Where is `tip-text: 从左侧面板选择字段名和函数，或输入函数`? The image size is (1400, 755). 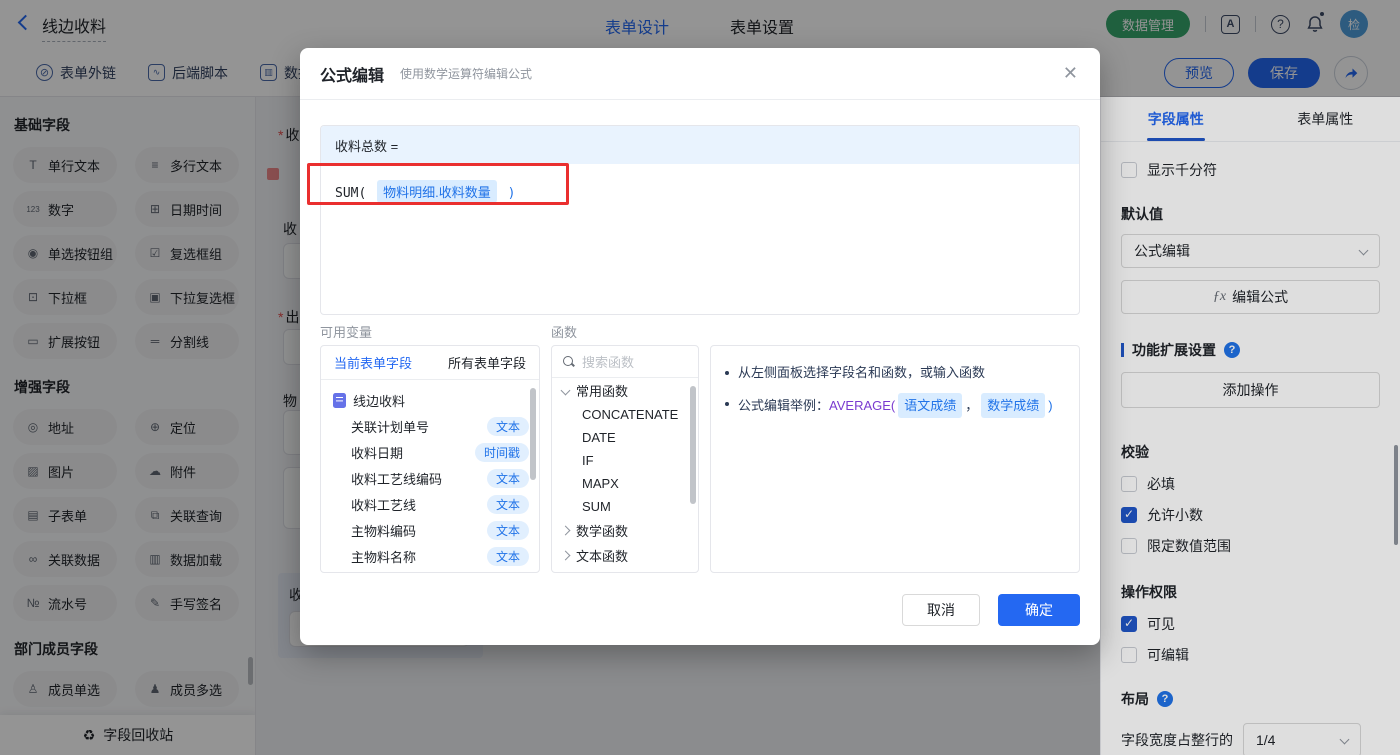
tip-text: 从左侧面板选择字段名和函数，或输入函数 is located at coordinates (862, 372).